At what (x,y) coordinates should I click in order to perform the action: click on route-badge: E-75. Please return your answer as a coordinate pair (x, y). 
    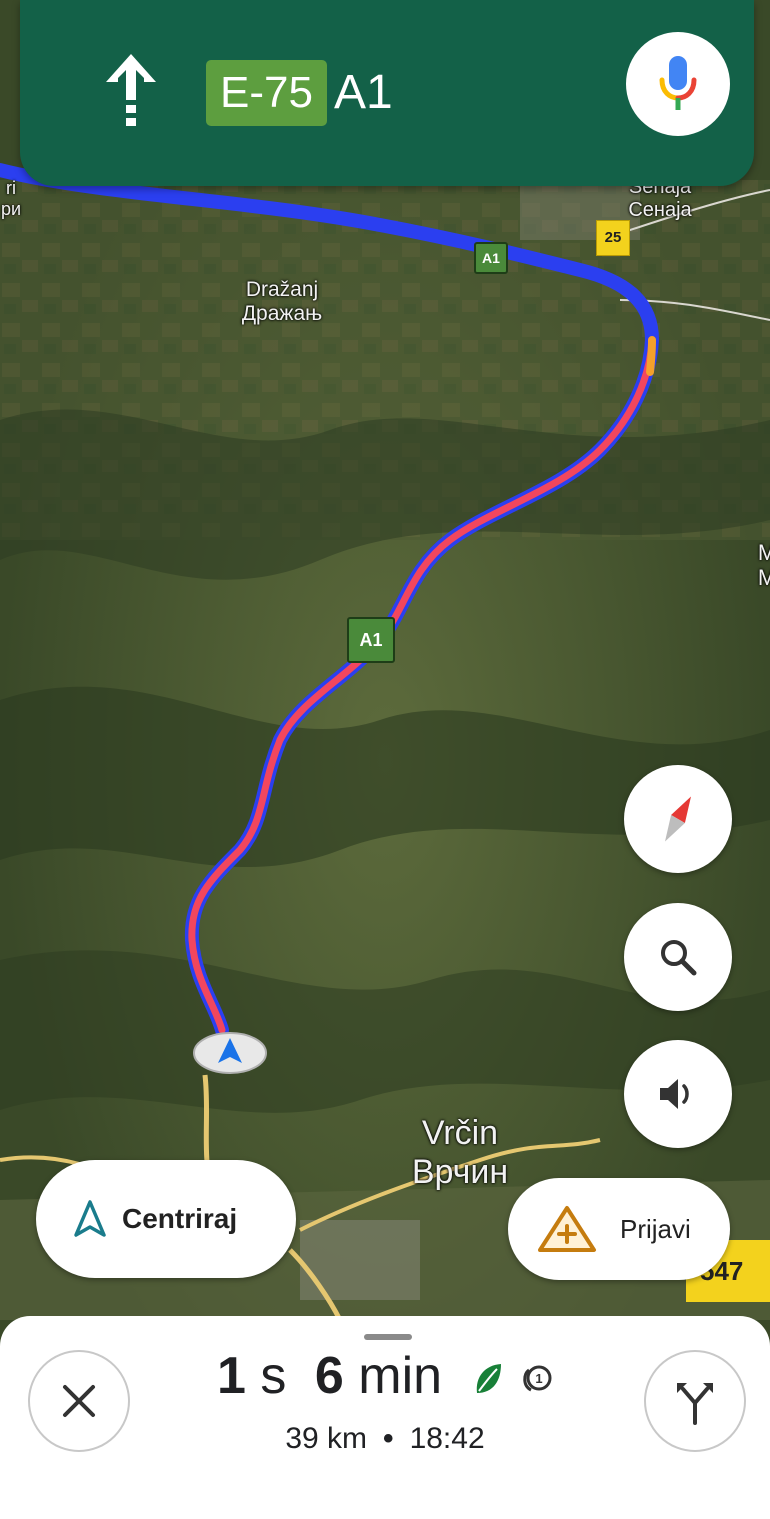
    Looking at the image, I should click on (266, 93).